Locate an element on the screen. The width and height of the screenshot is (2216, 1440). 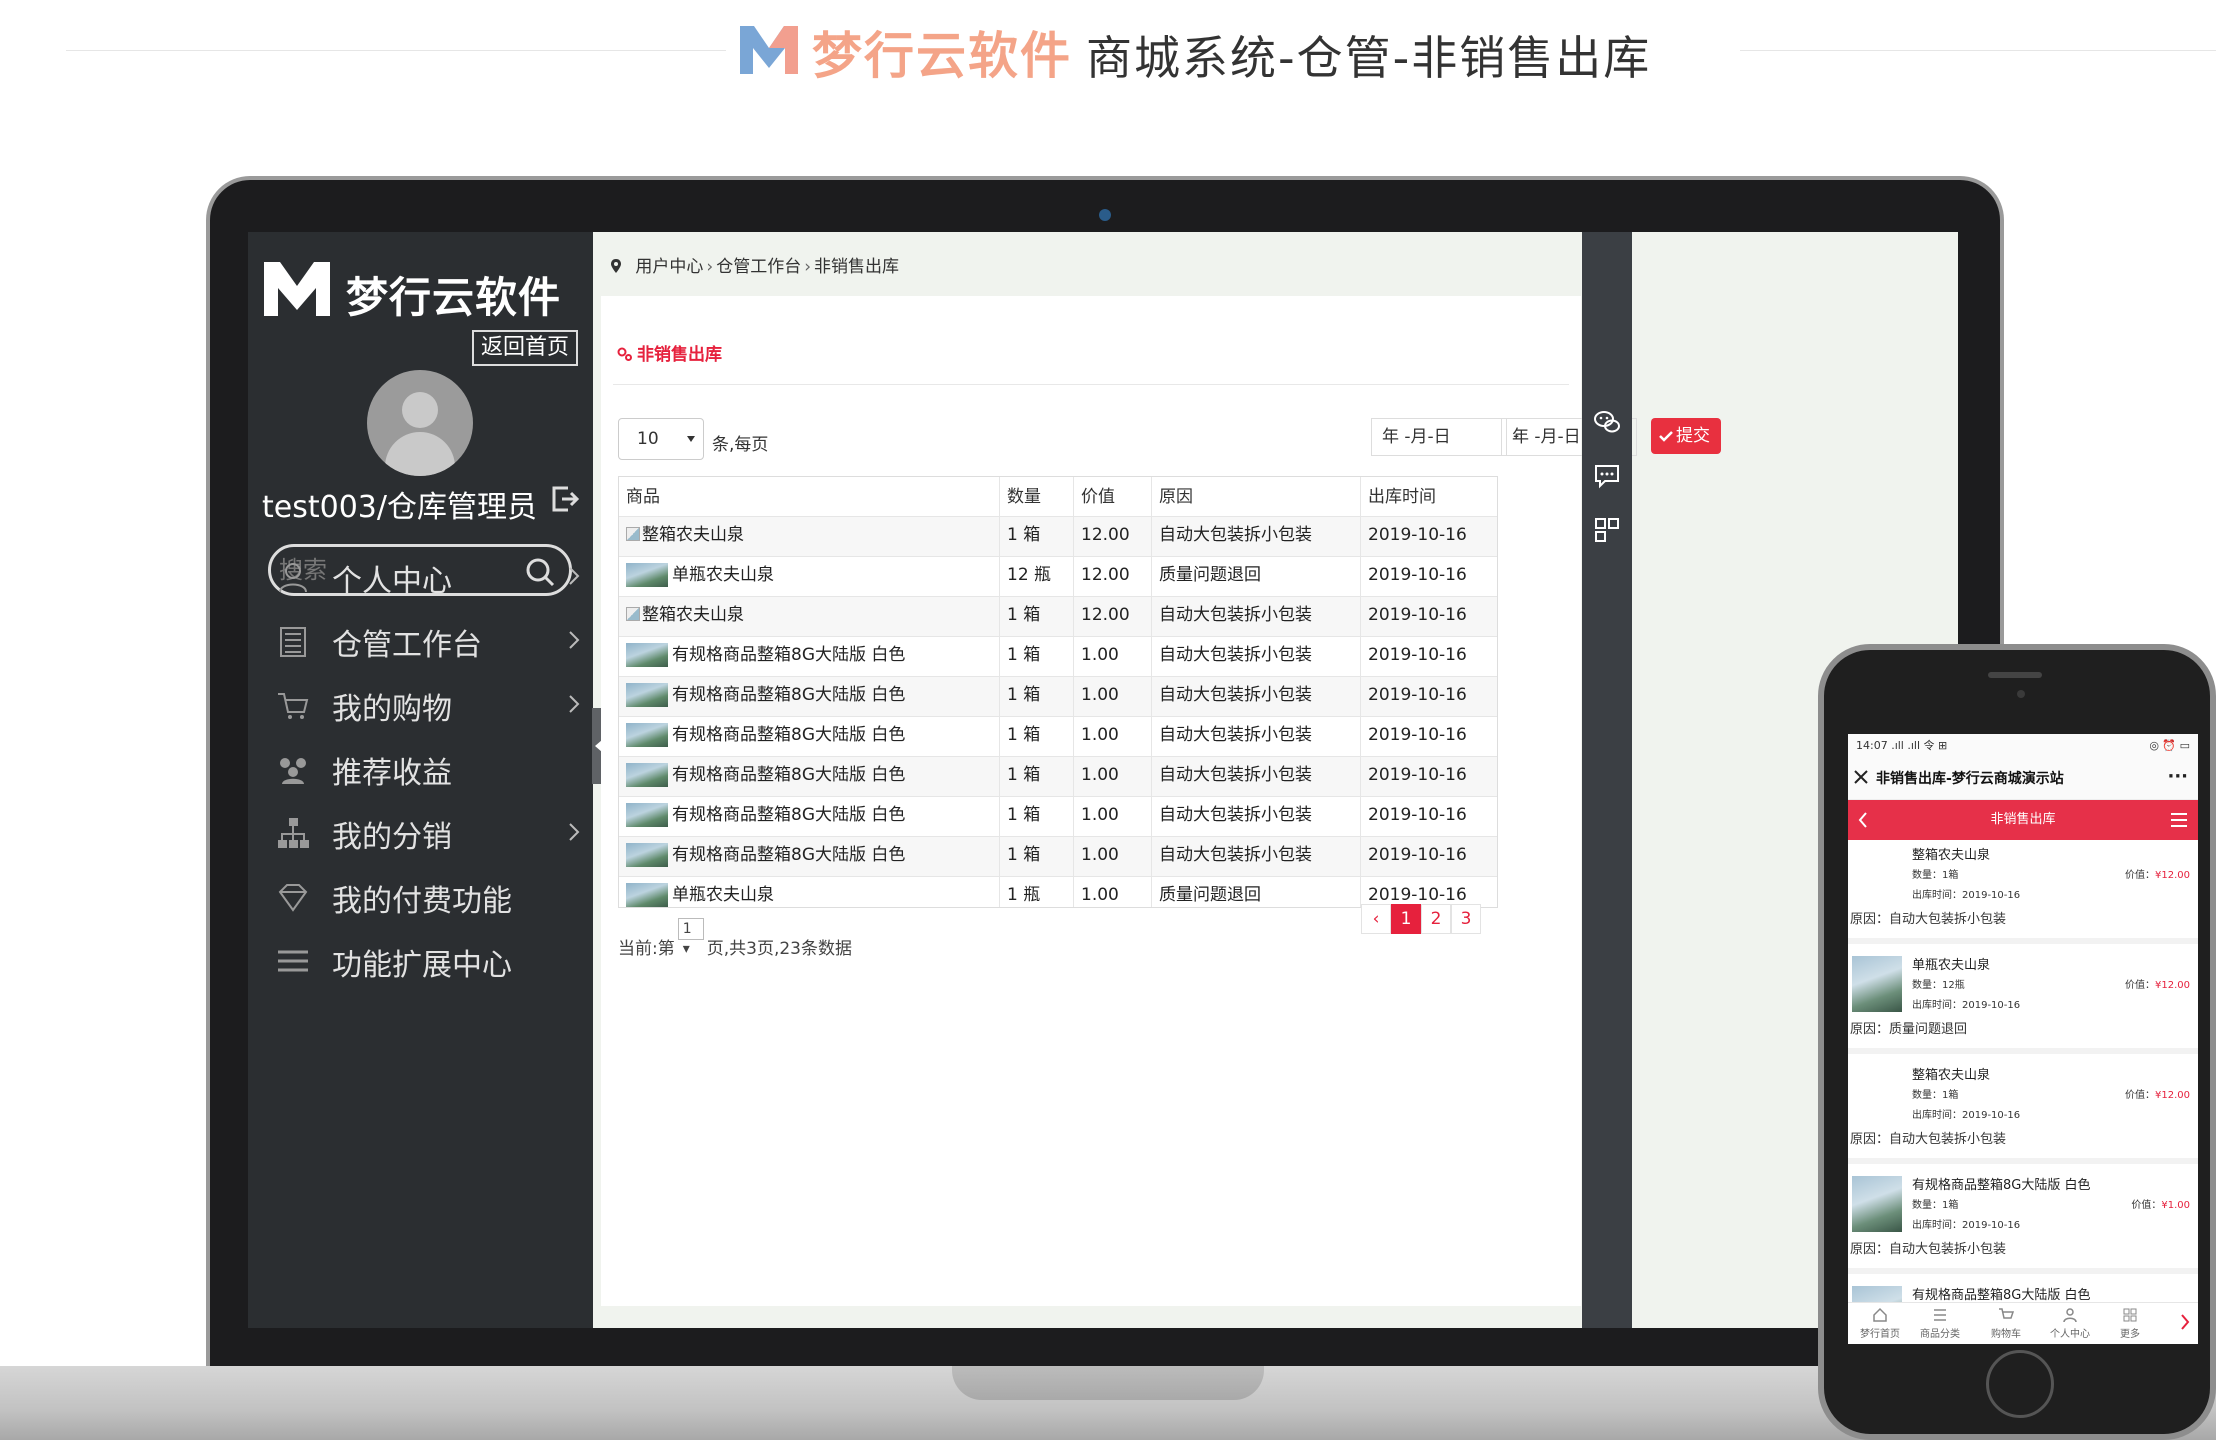
table-cell-reason: 自动大包装拆小包装 is located at coordinates (1256, 697).